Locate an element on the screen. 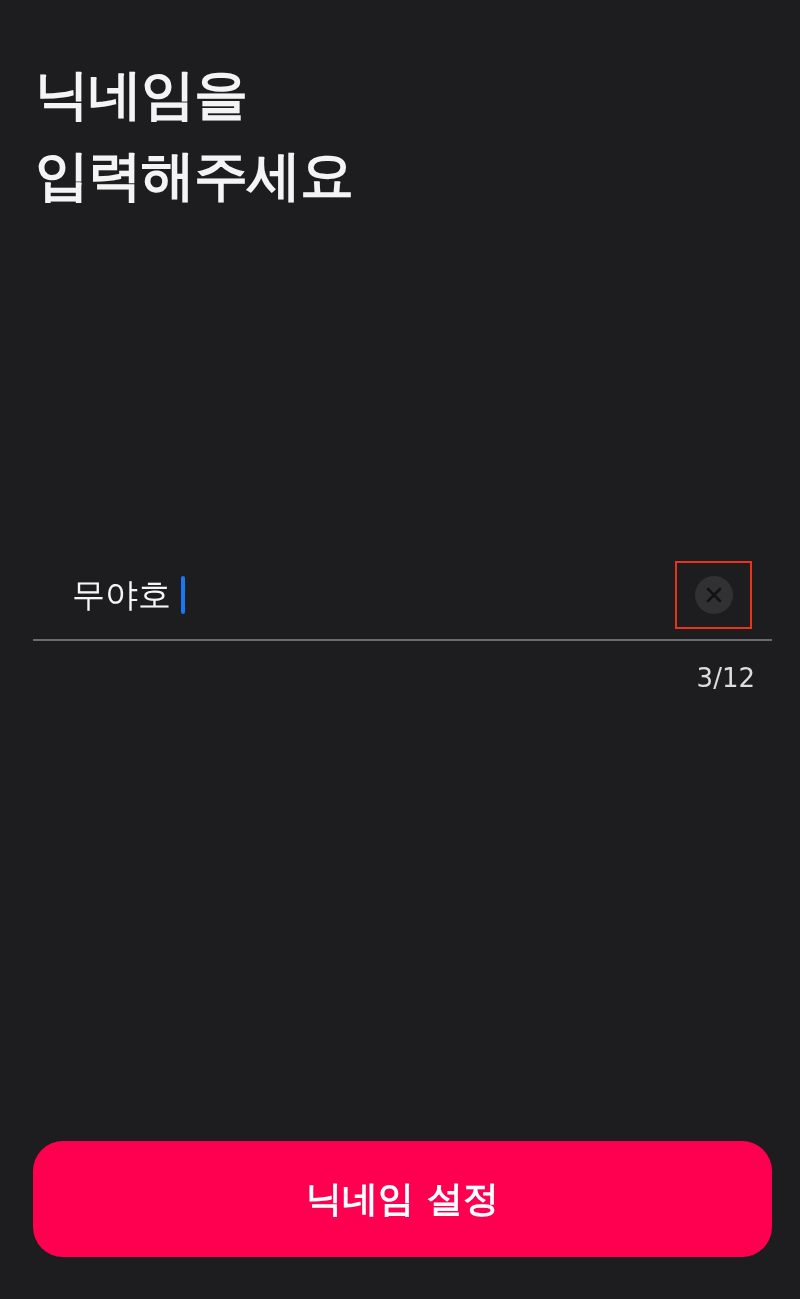  character-counter: 3/12 is located at coordinates (725, 678).